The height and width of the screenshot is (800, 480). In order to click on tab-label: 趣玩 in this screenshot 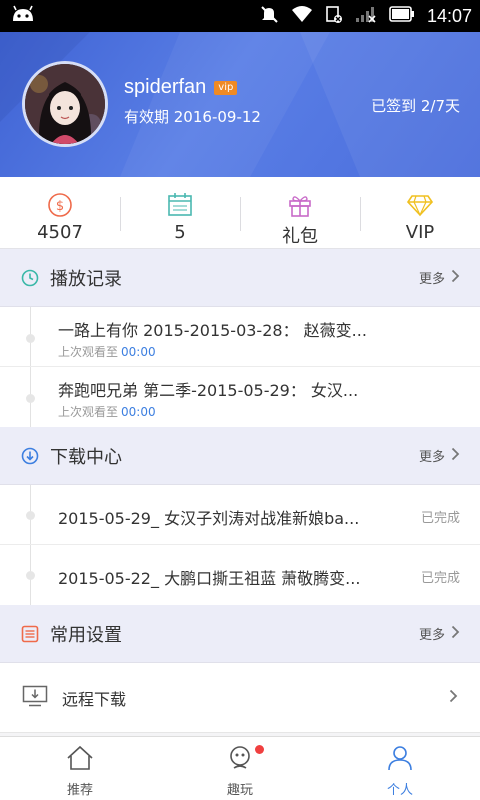, I will do `click(239, 790)`.